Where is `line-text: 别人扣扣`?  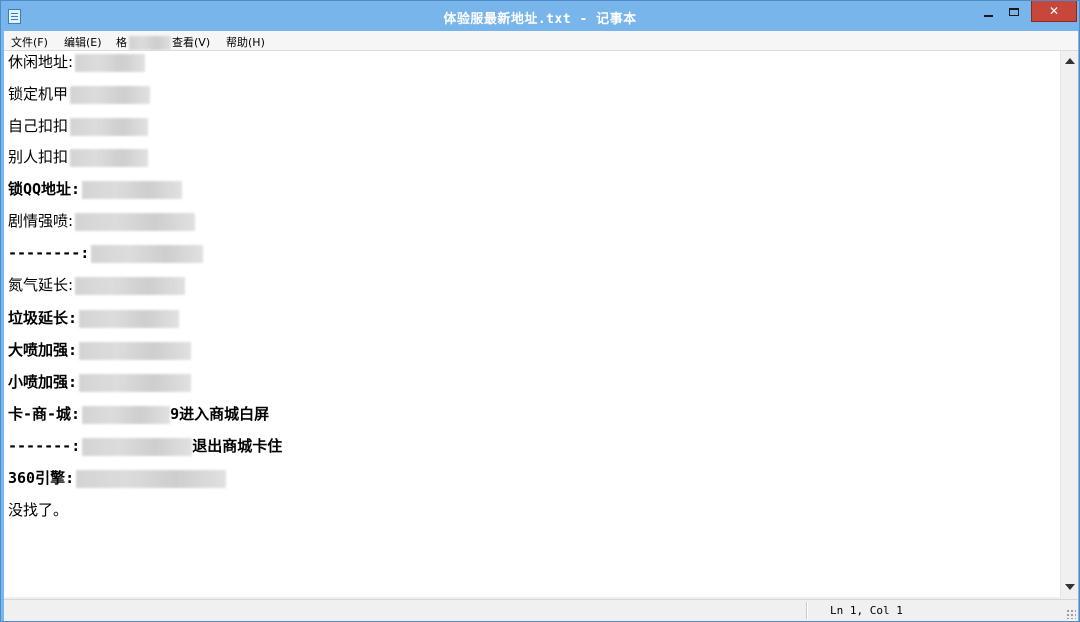
line-text: 别人扣扣 is located at coordinates (38, 157).